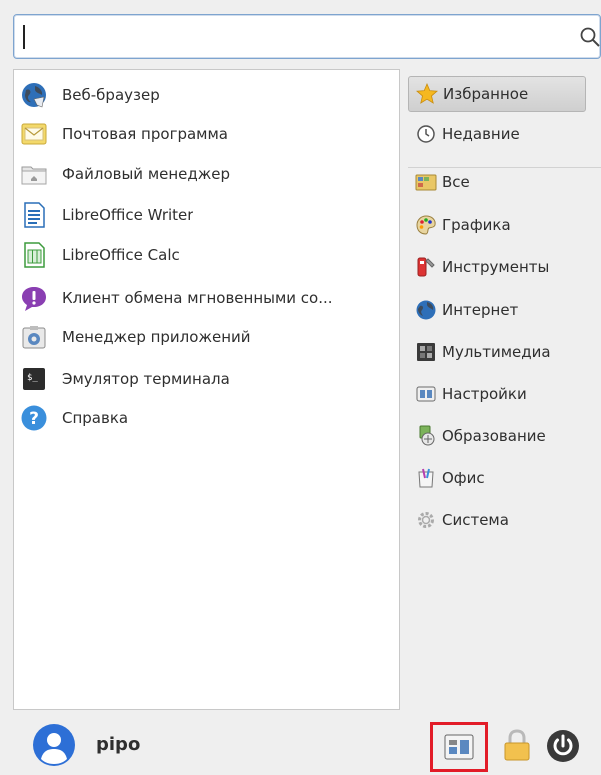  What do you see at coordinates (427, 435) in the screenshot?
I see `education-icon` at bounding box center [427, 435].